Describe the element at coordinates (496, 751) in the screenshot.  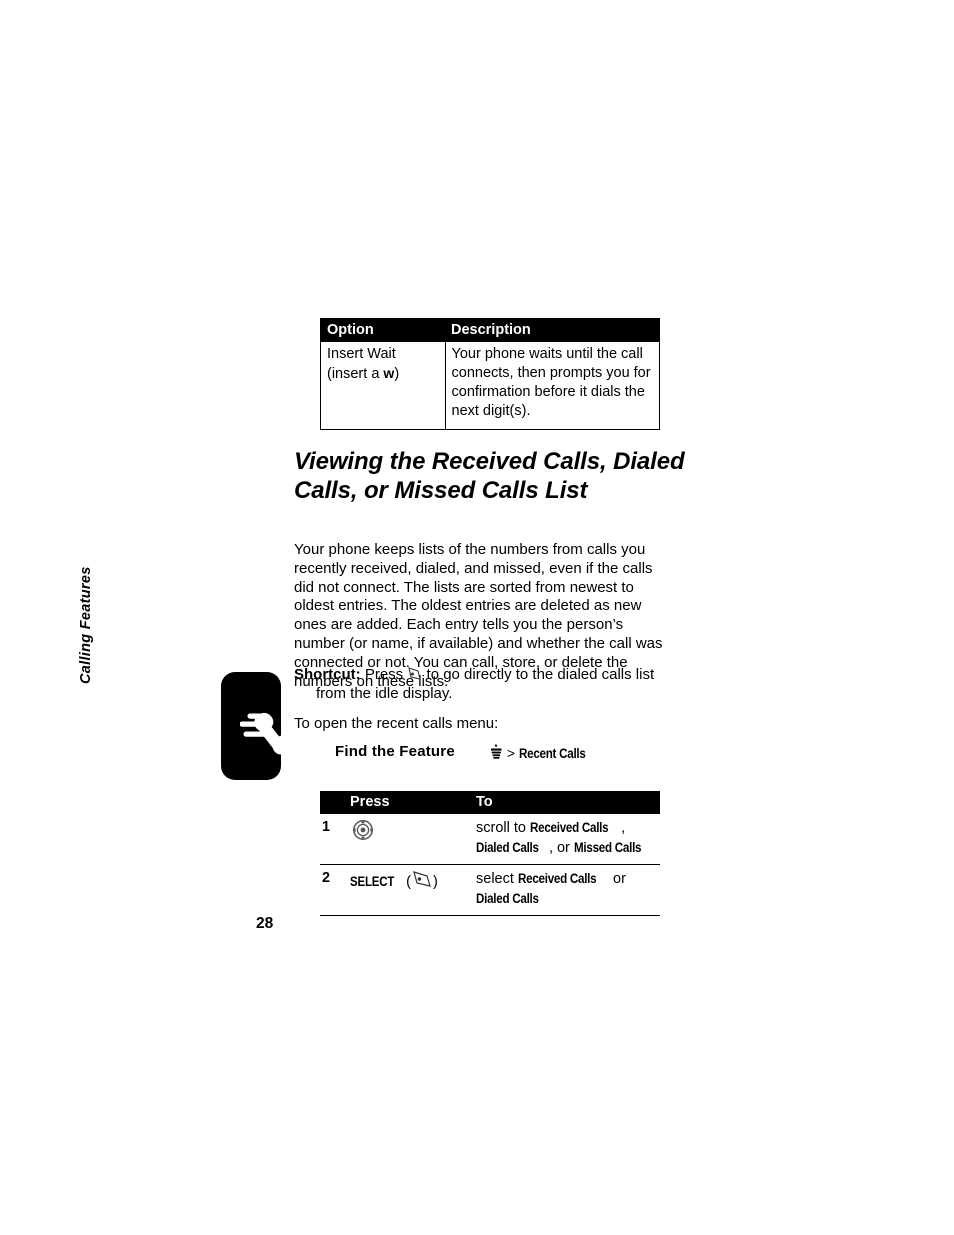
I see `menu-icon` at that location.